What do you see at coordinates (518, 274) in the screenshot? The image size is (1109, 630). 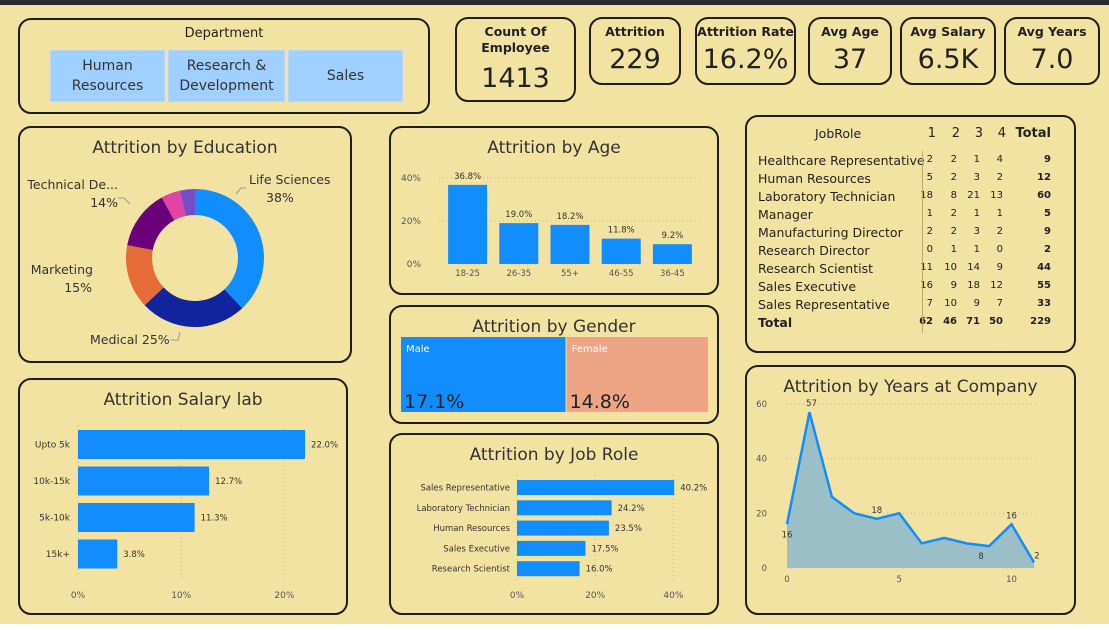 I see `age-xtick: 26-35` at bounding box center [518, 274].